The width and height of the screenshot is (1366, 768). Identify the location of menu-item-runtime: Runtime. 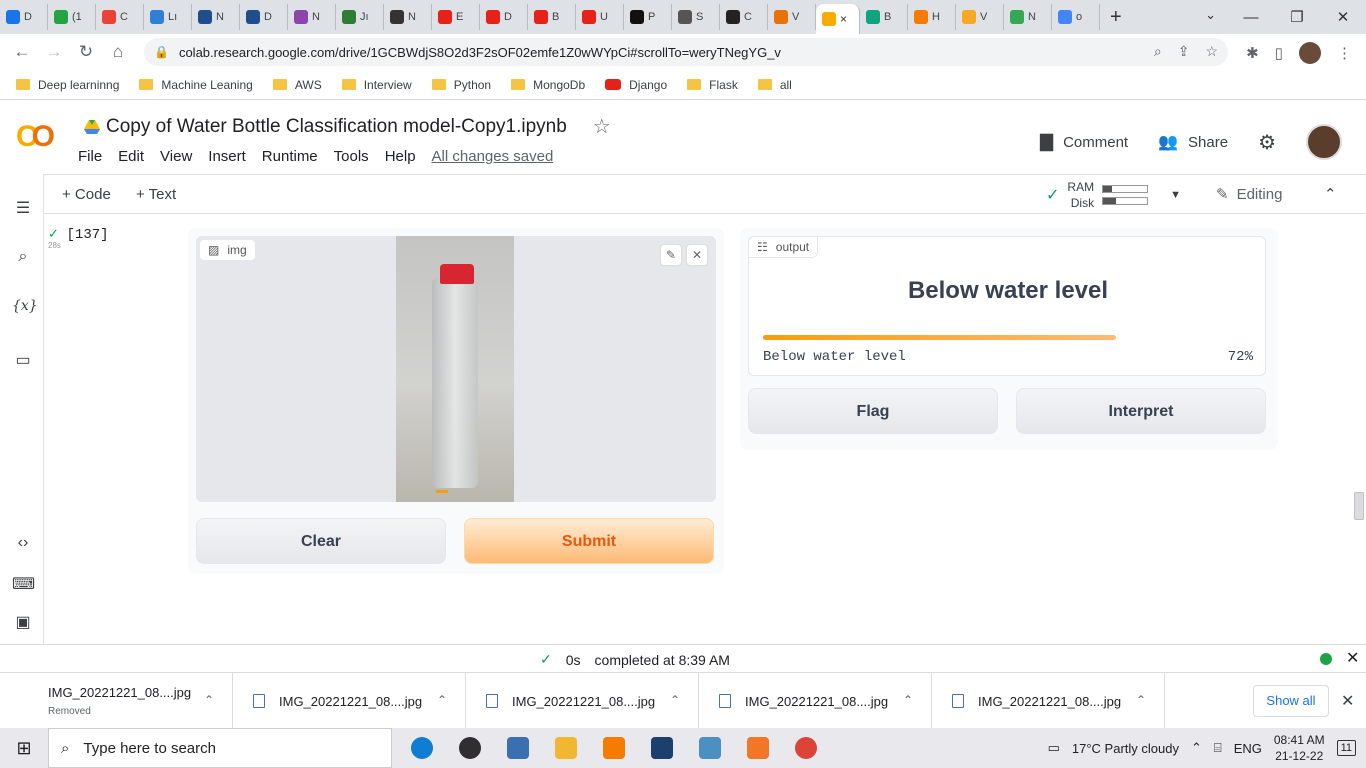
(290, 156).